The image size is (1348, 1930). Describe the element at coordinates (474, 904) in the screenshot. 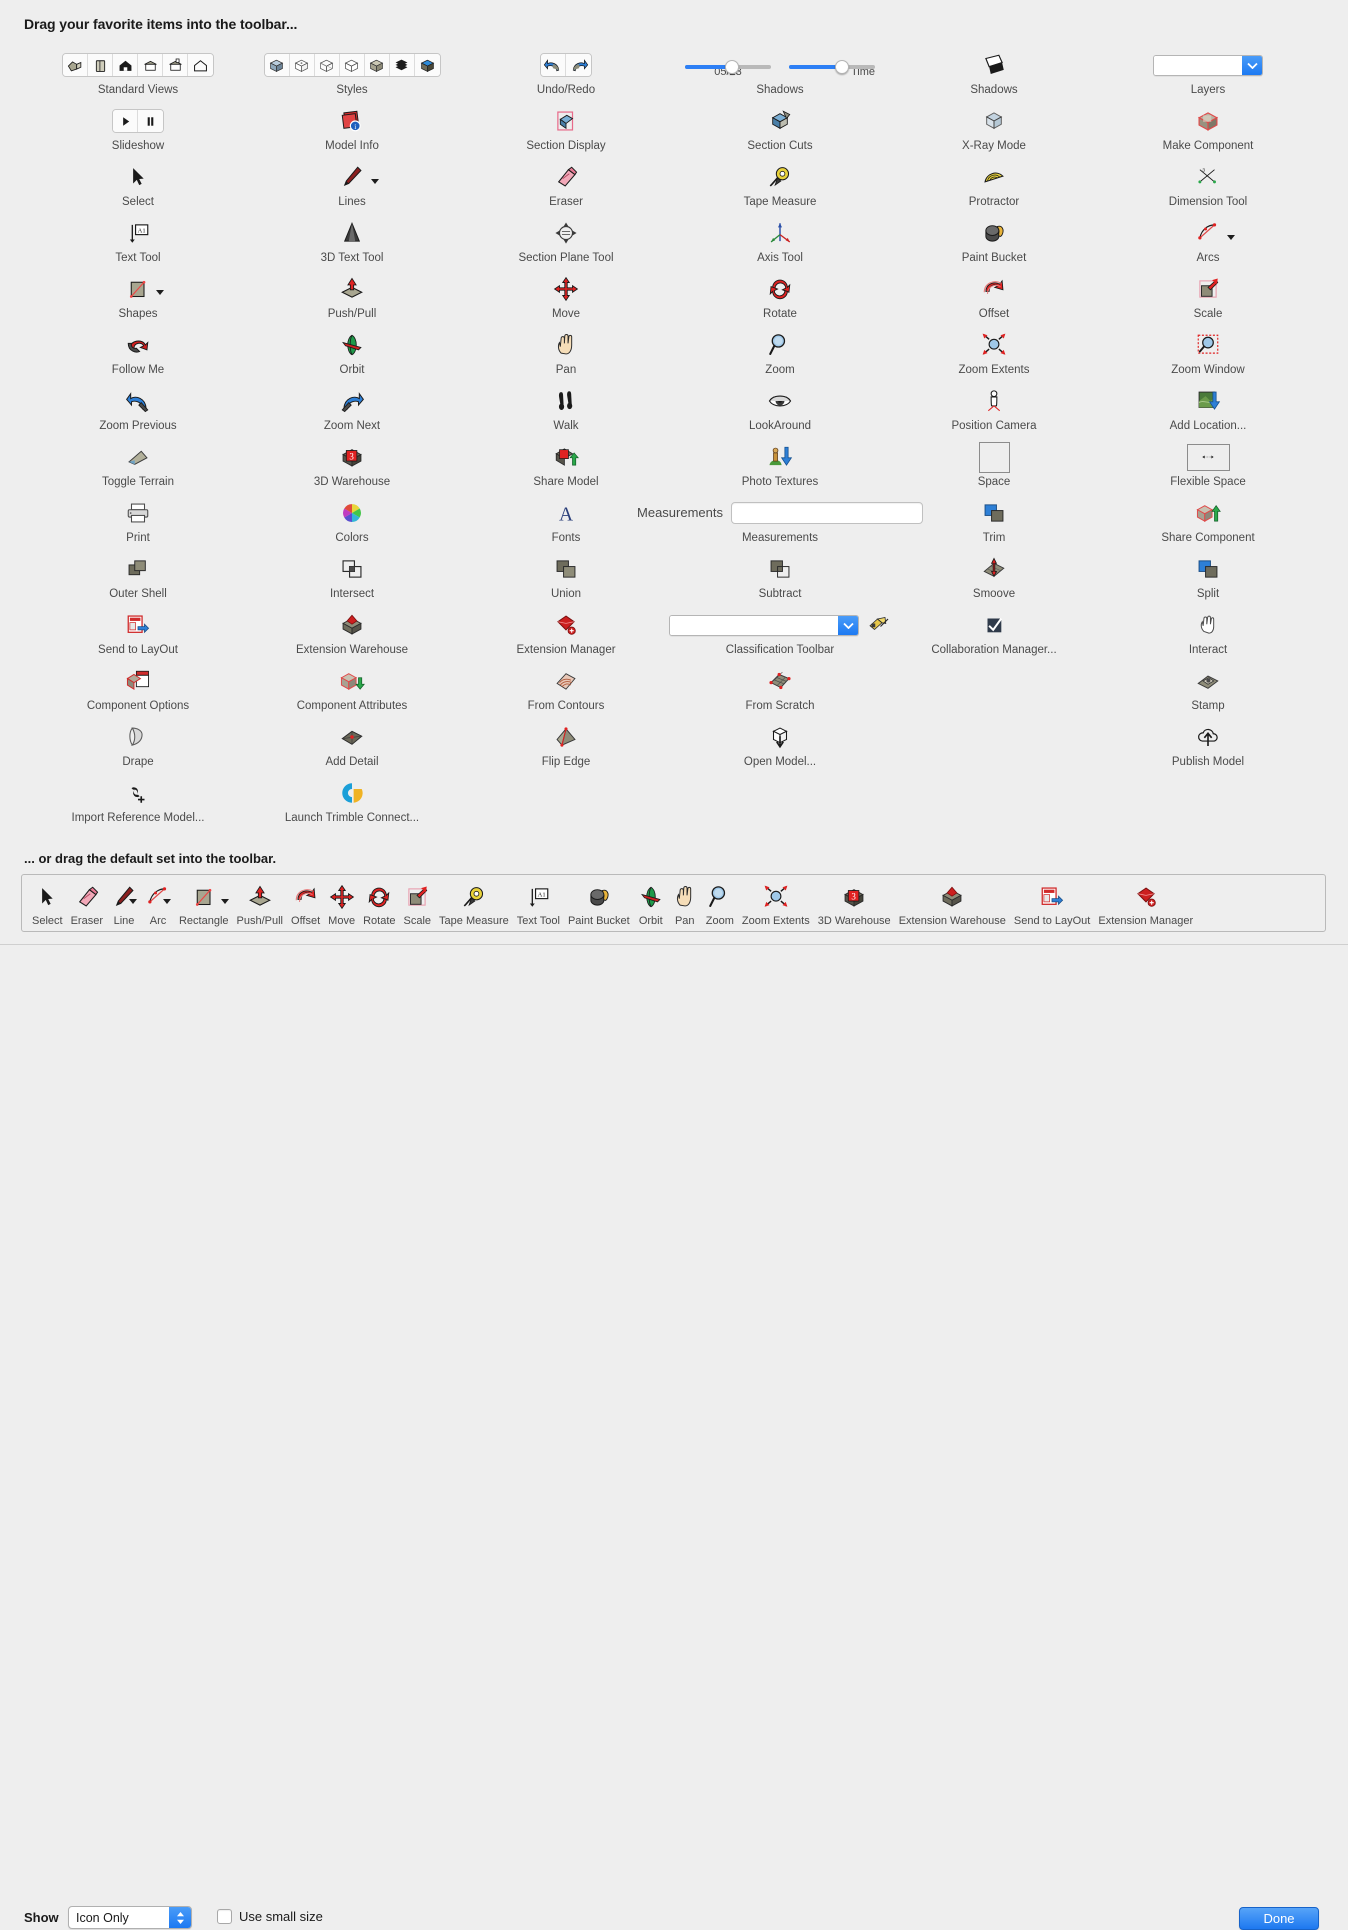

I see `default-item-tape-measure: Tape Measure` at that location.